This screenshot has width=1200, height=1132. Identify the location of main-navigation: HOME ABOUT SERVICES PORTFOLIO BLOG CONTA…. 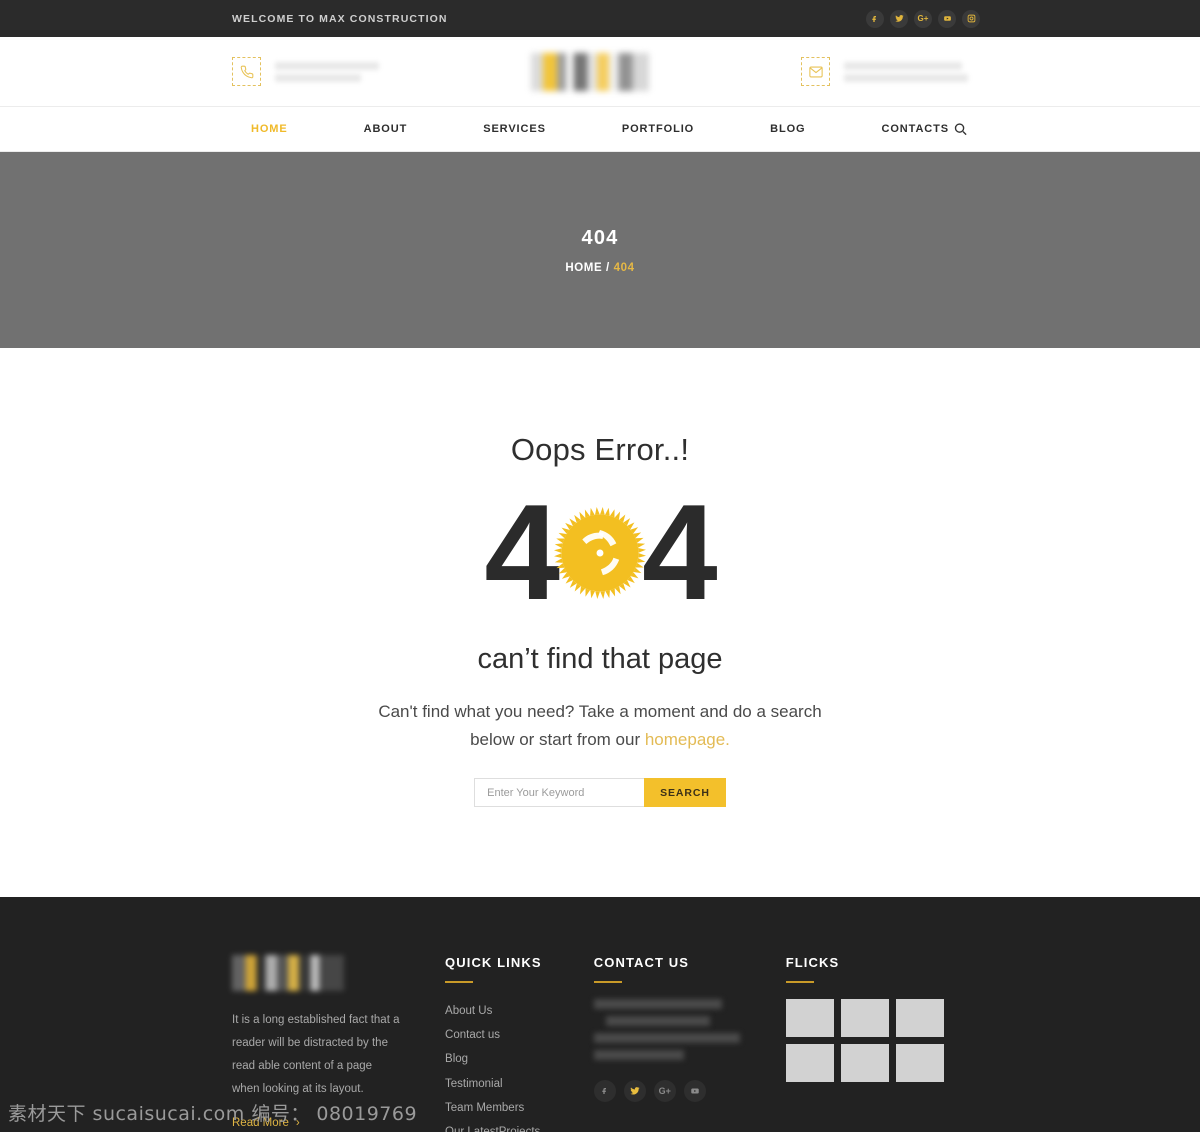
(600, 129).